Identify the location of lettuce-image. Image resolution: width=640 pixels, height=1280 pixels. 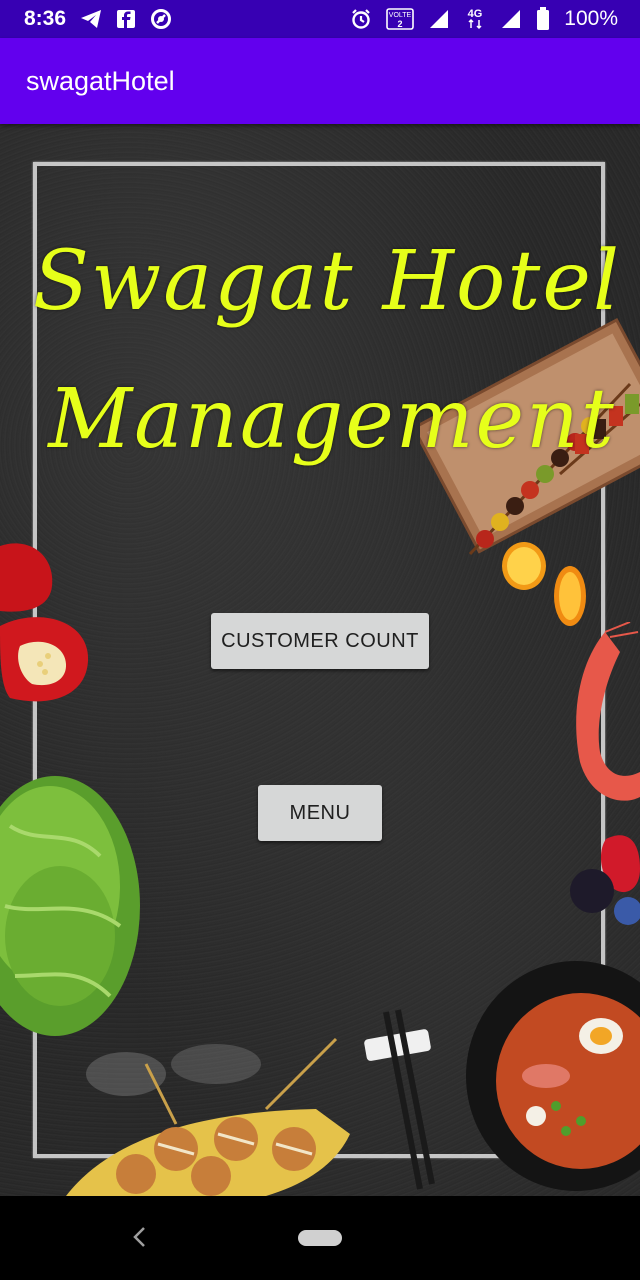
(70, 906).